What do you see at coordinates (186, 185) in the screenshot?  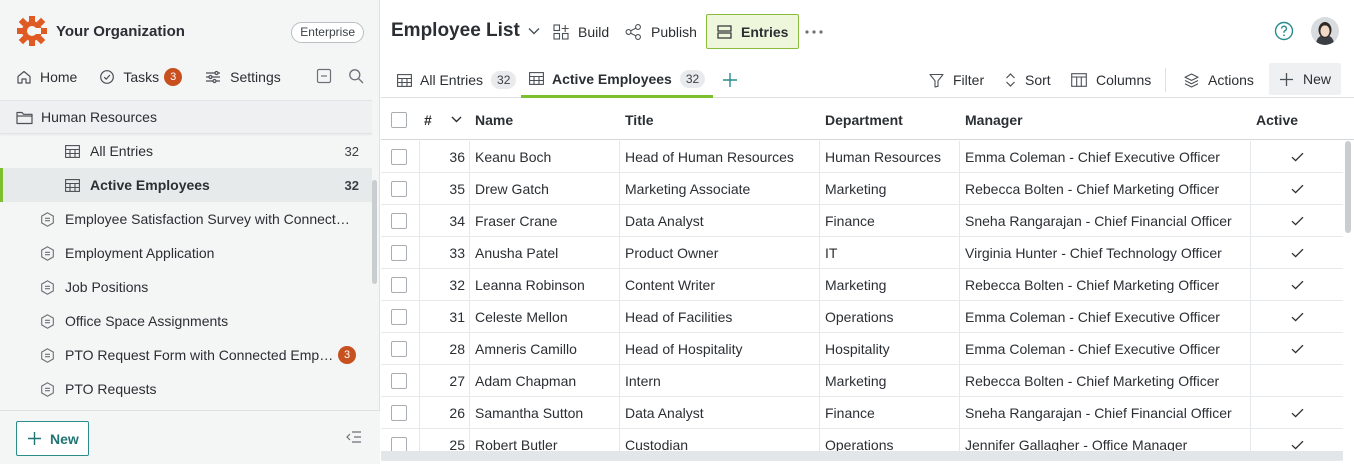 I see `sidebar-view-active-employees: Active Employees 32` at bounding box center [186, 185].